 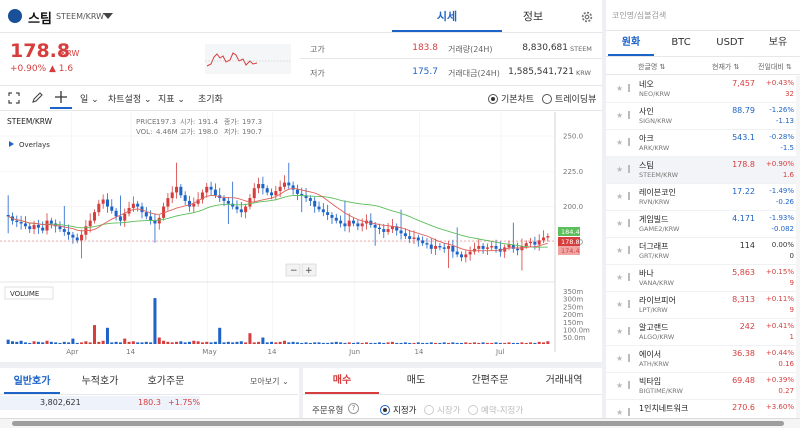 What do you see at coordinates (654, 364) in the screenshot?
I see `market-row-pair: ATH/KRW` at bounding box center [654, 364].